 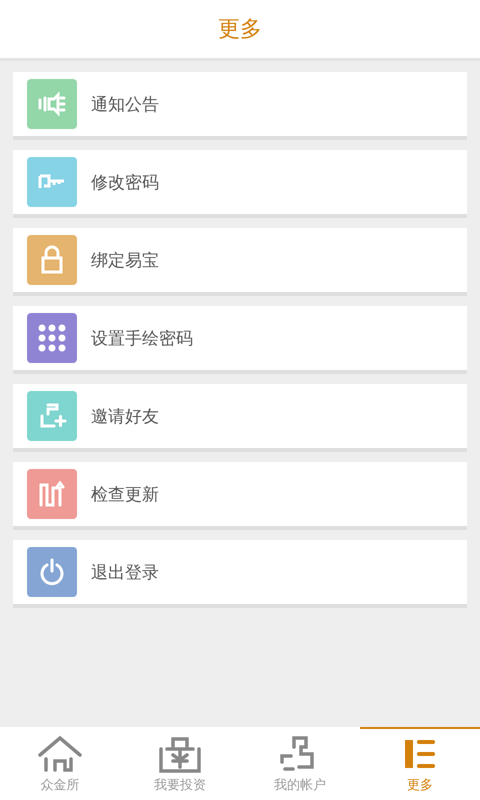 I want to click on menu-item: 绑定易宝, so click(x=240, y=262).